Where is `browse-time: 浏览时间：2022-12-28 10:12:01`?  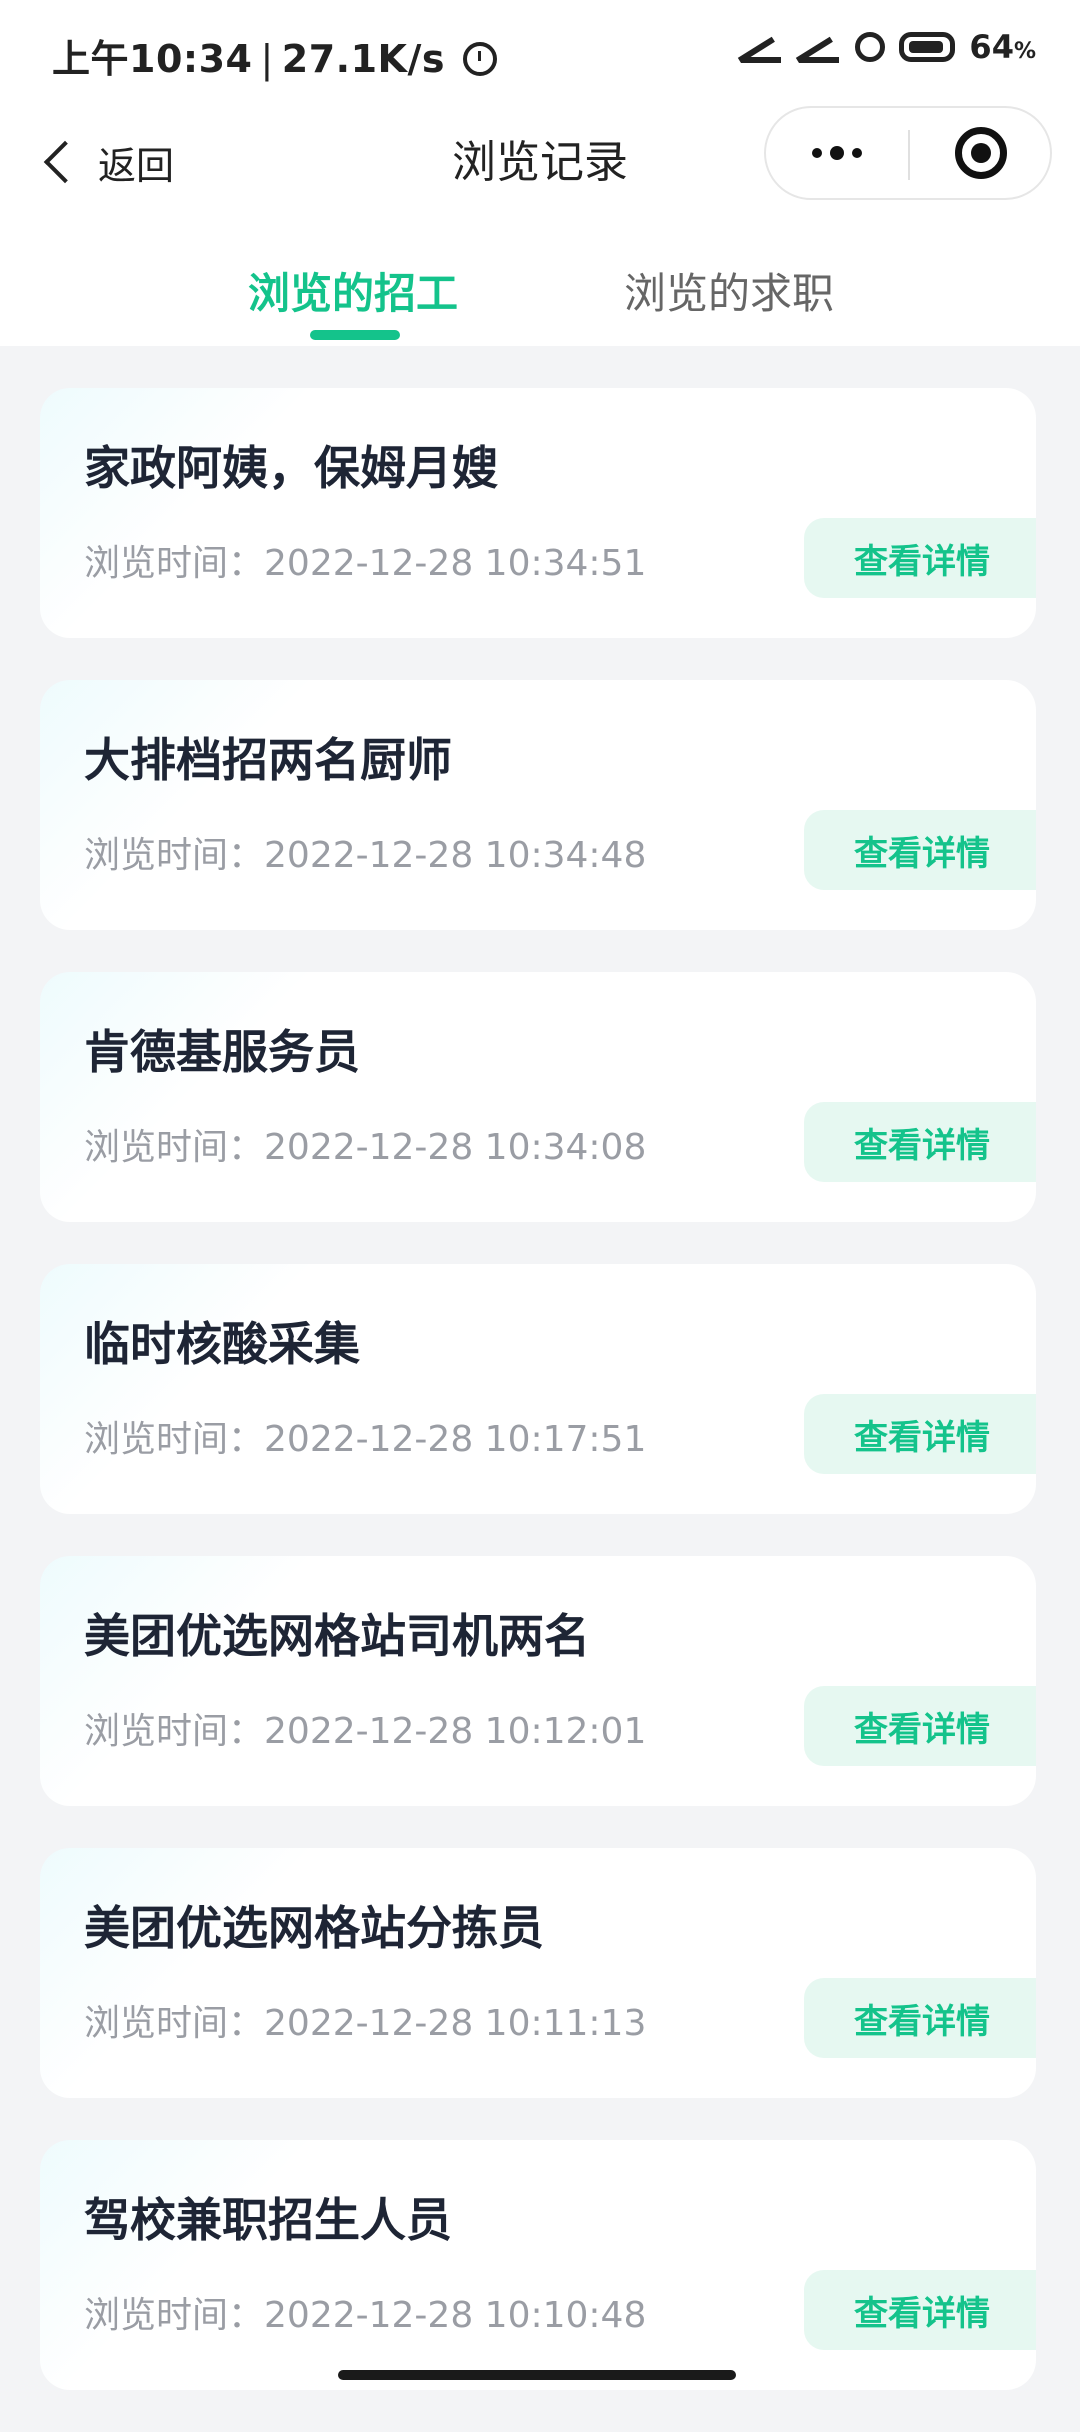
browse-time: 浏览时间：2022-12-28 10:12:01 is located at coordinates (365, 1728).